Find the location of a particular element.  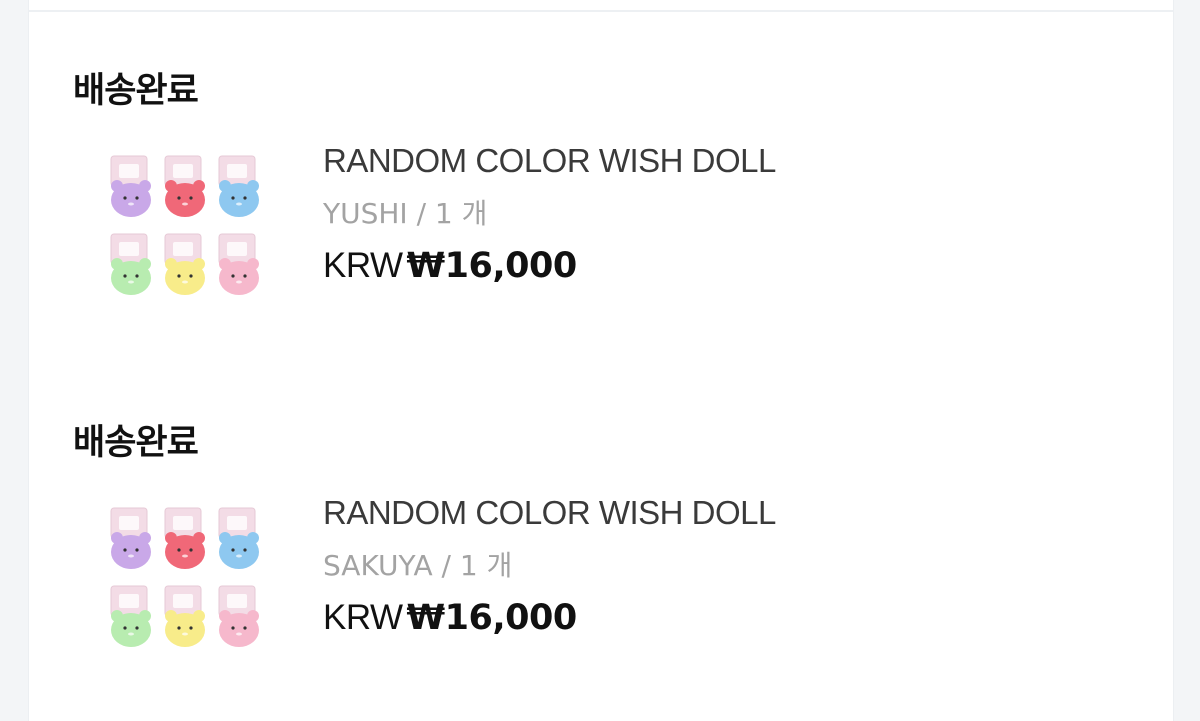

product-option: YUSHI / 1 개 is located at coordinates (405, 213).